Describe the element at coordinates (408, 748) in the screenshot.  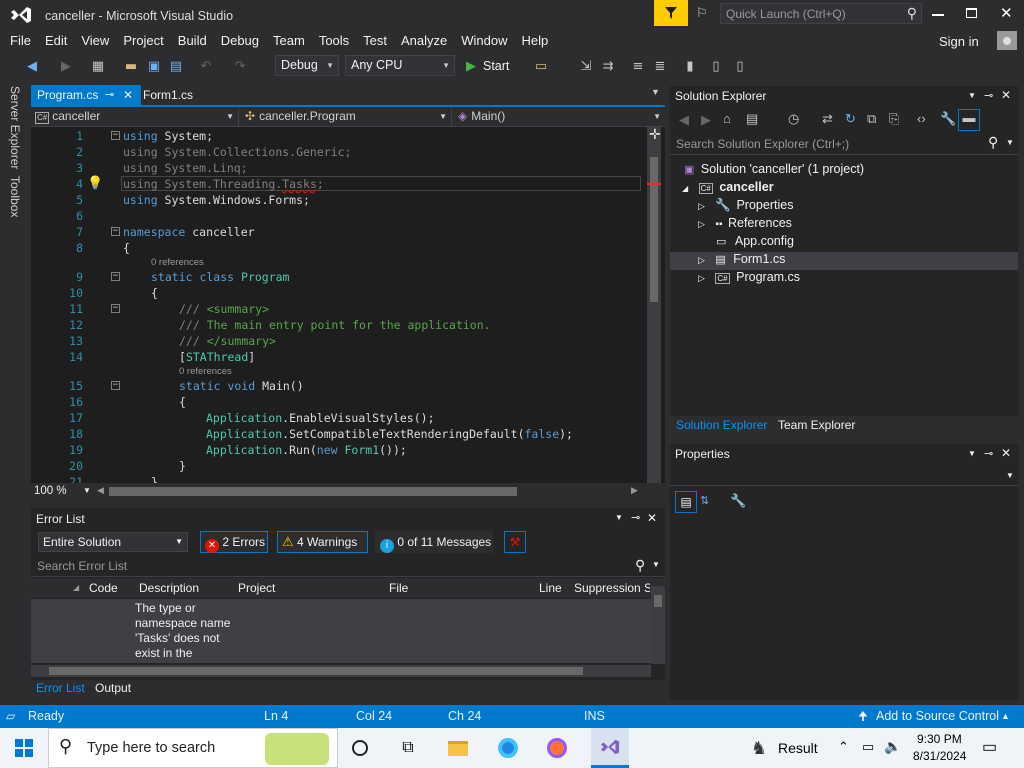
I see `task-view-icon: ⧉` at that location.